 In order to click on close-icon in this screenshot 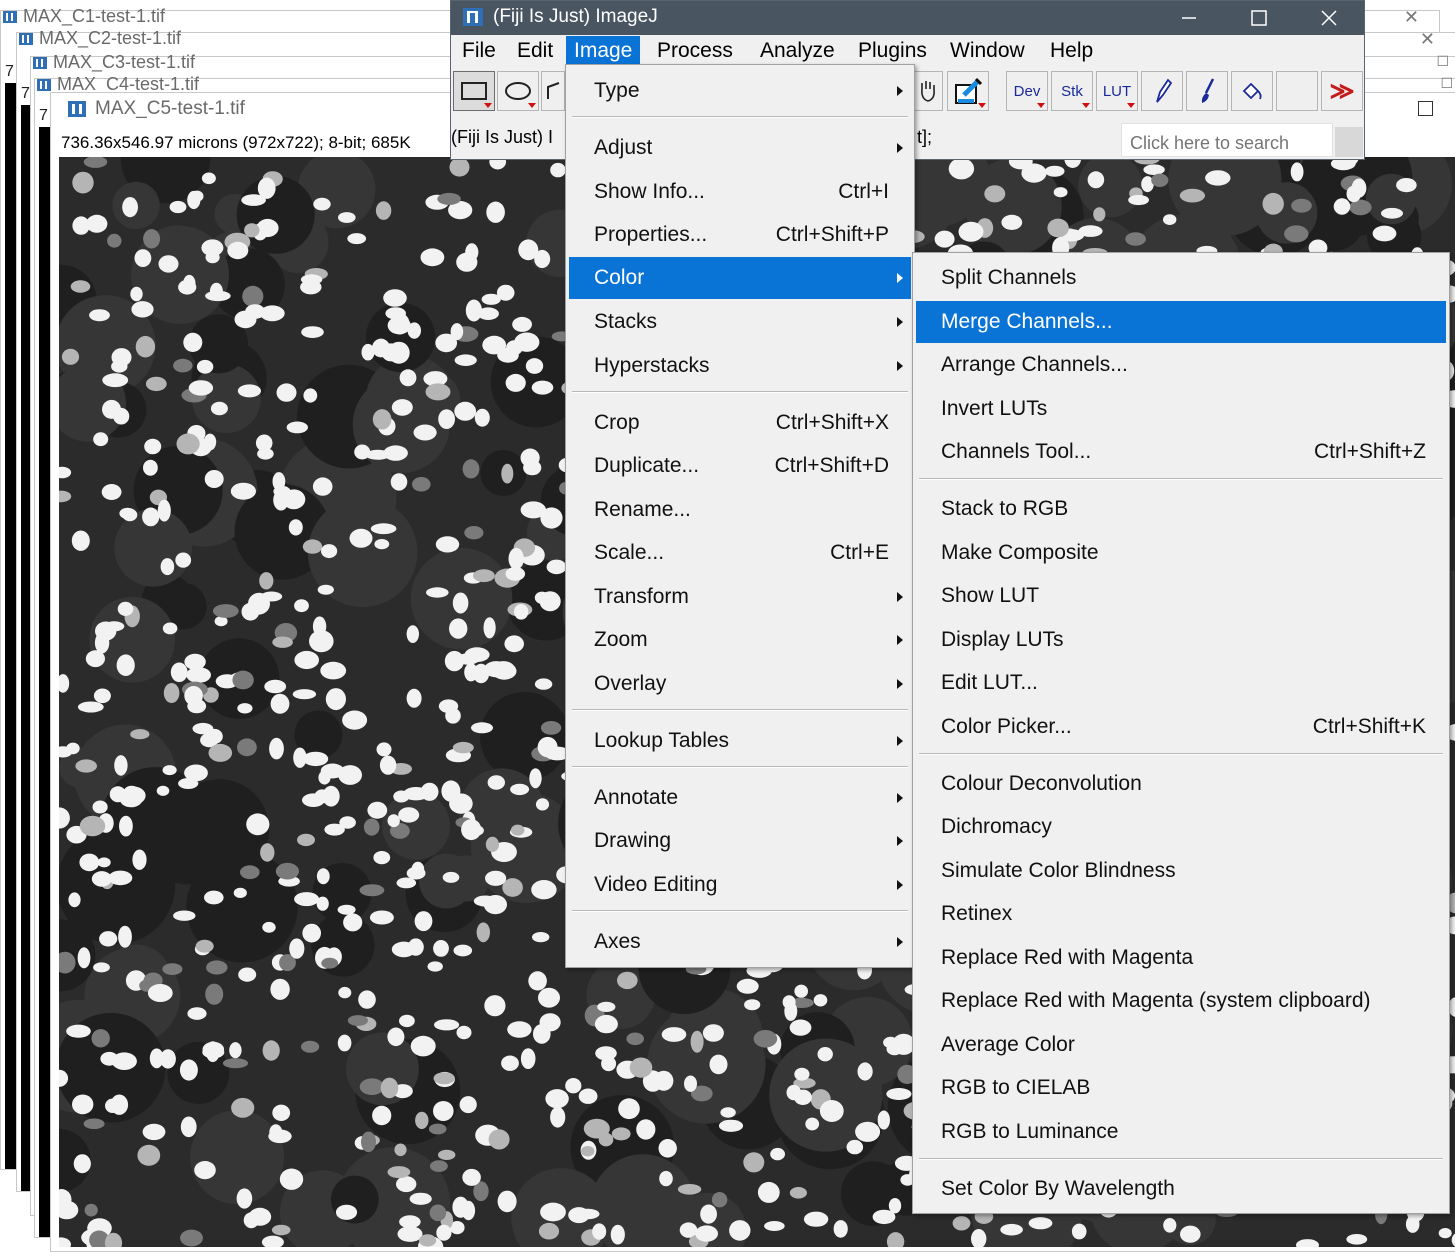, I will do `click(1329, 18)`.